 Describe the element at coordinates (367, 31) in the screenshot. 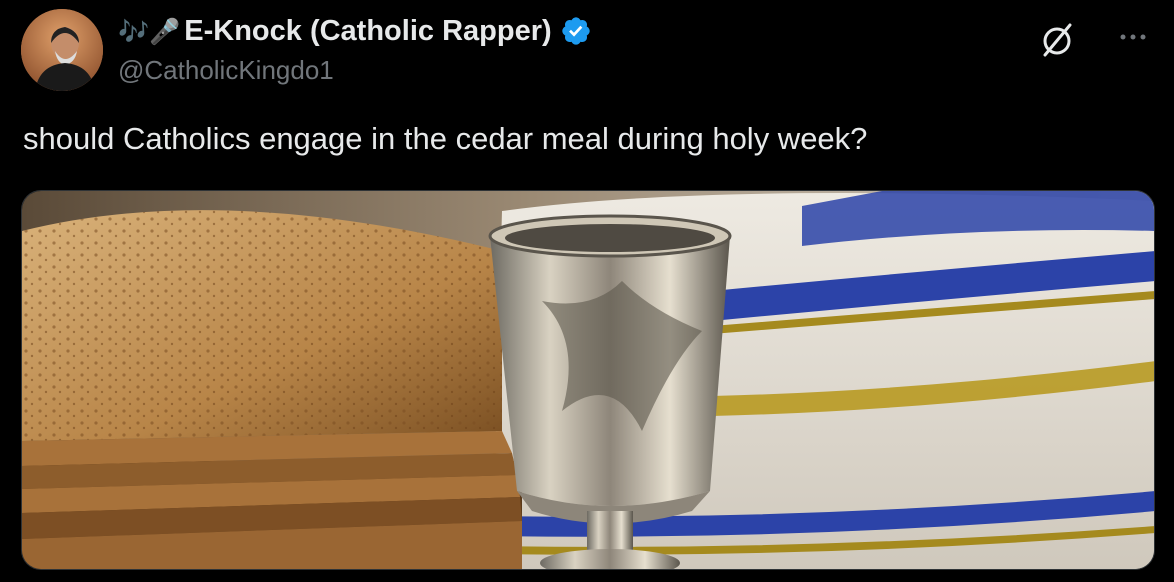

I see `display-name: E-Knock (Catholic Rapper)` at that location.